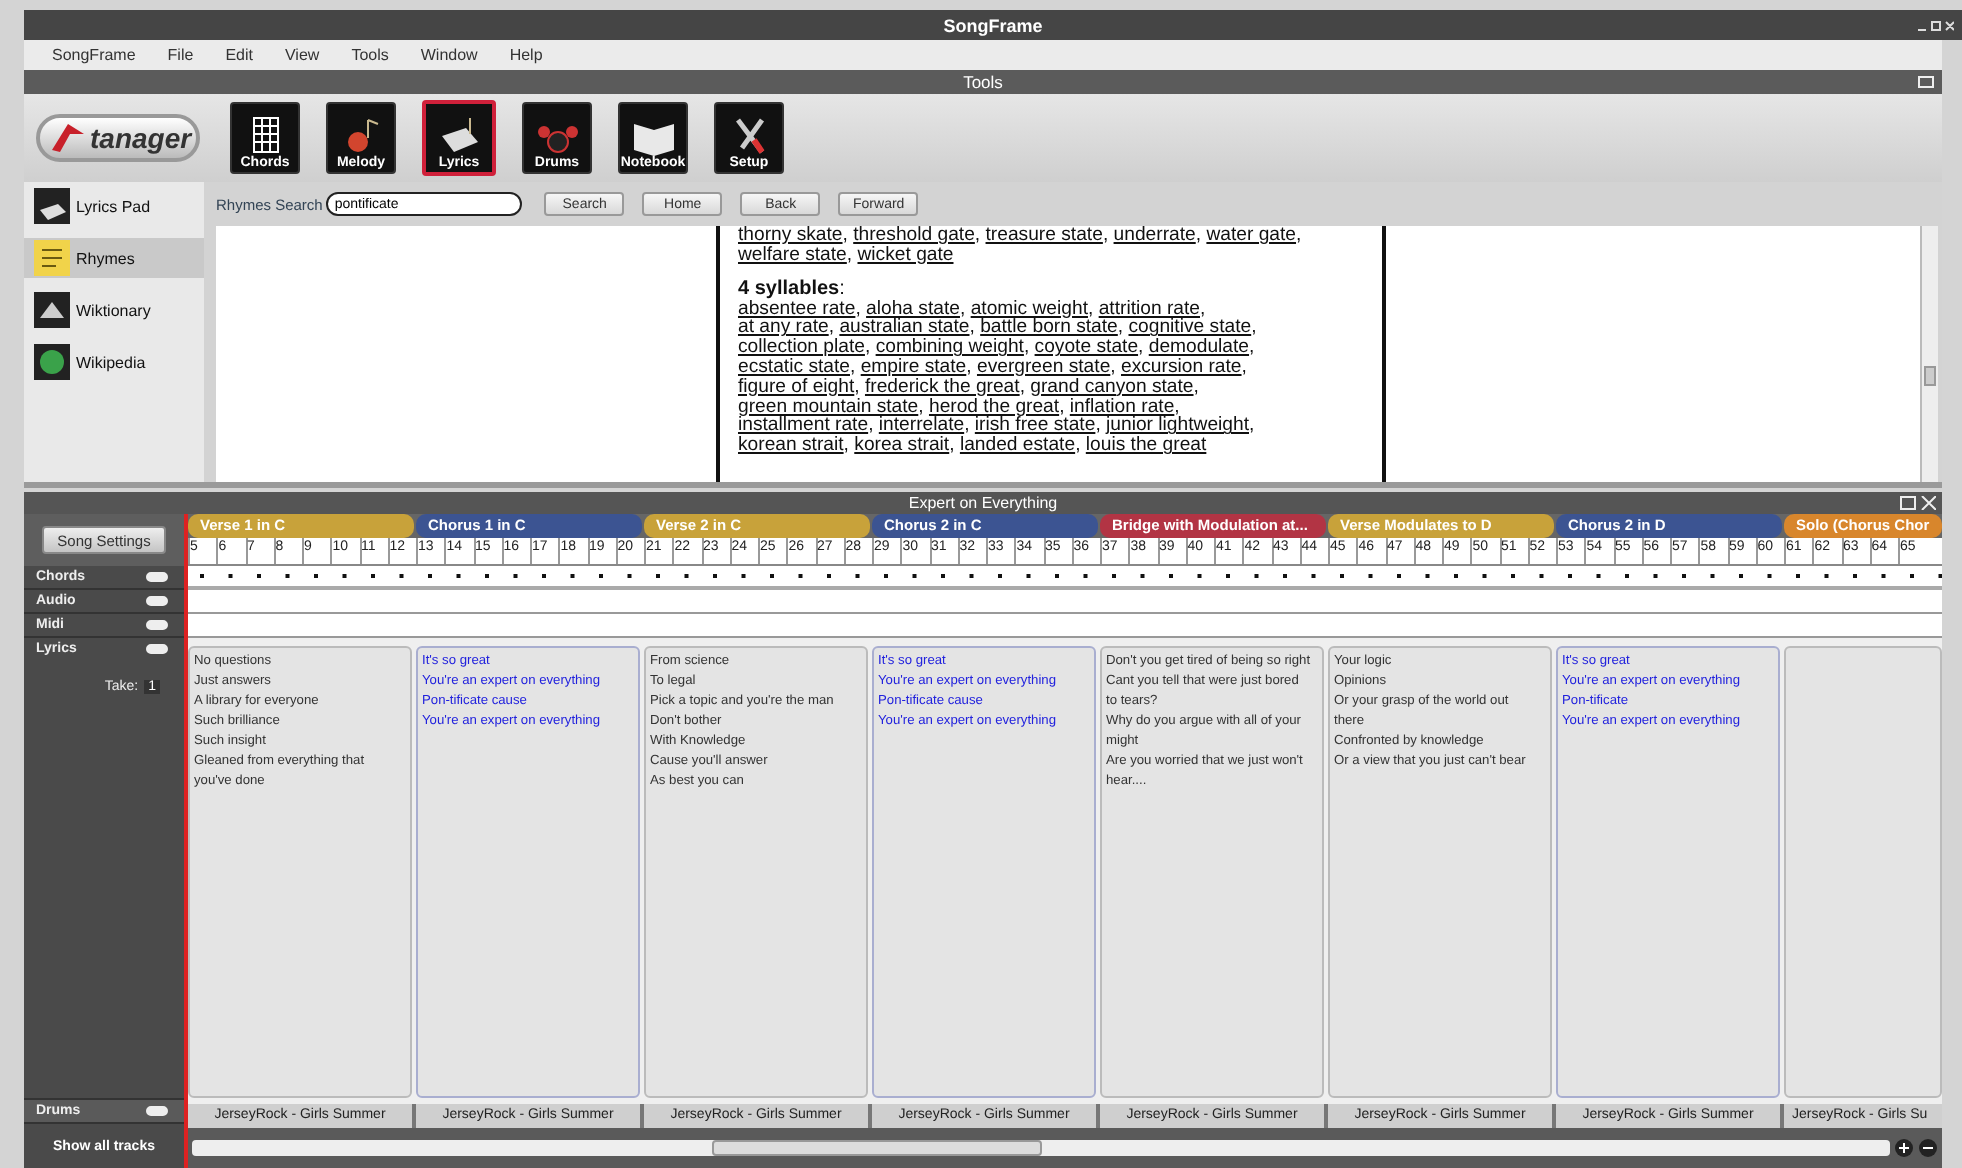 This screenshot has width=1962, height=1168. Describe the element at coordinates (1928, 1148) in the screenshot. I see `zoom-out-icon` at that location.